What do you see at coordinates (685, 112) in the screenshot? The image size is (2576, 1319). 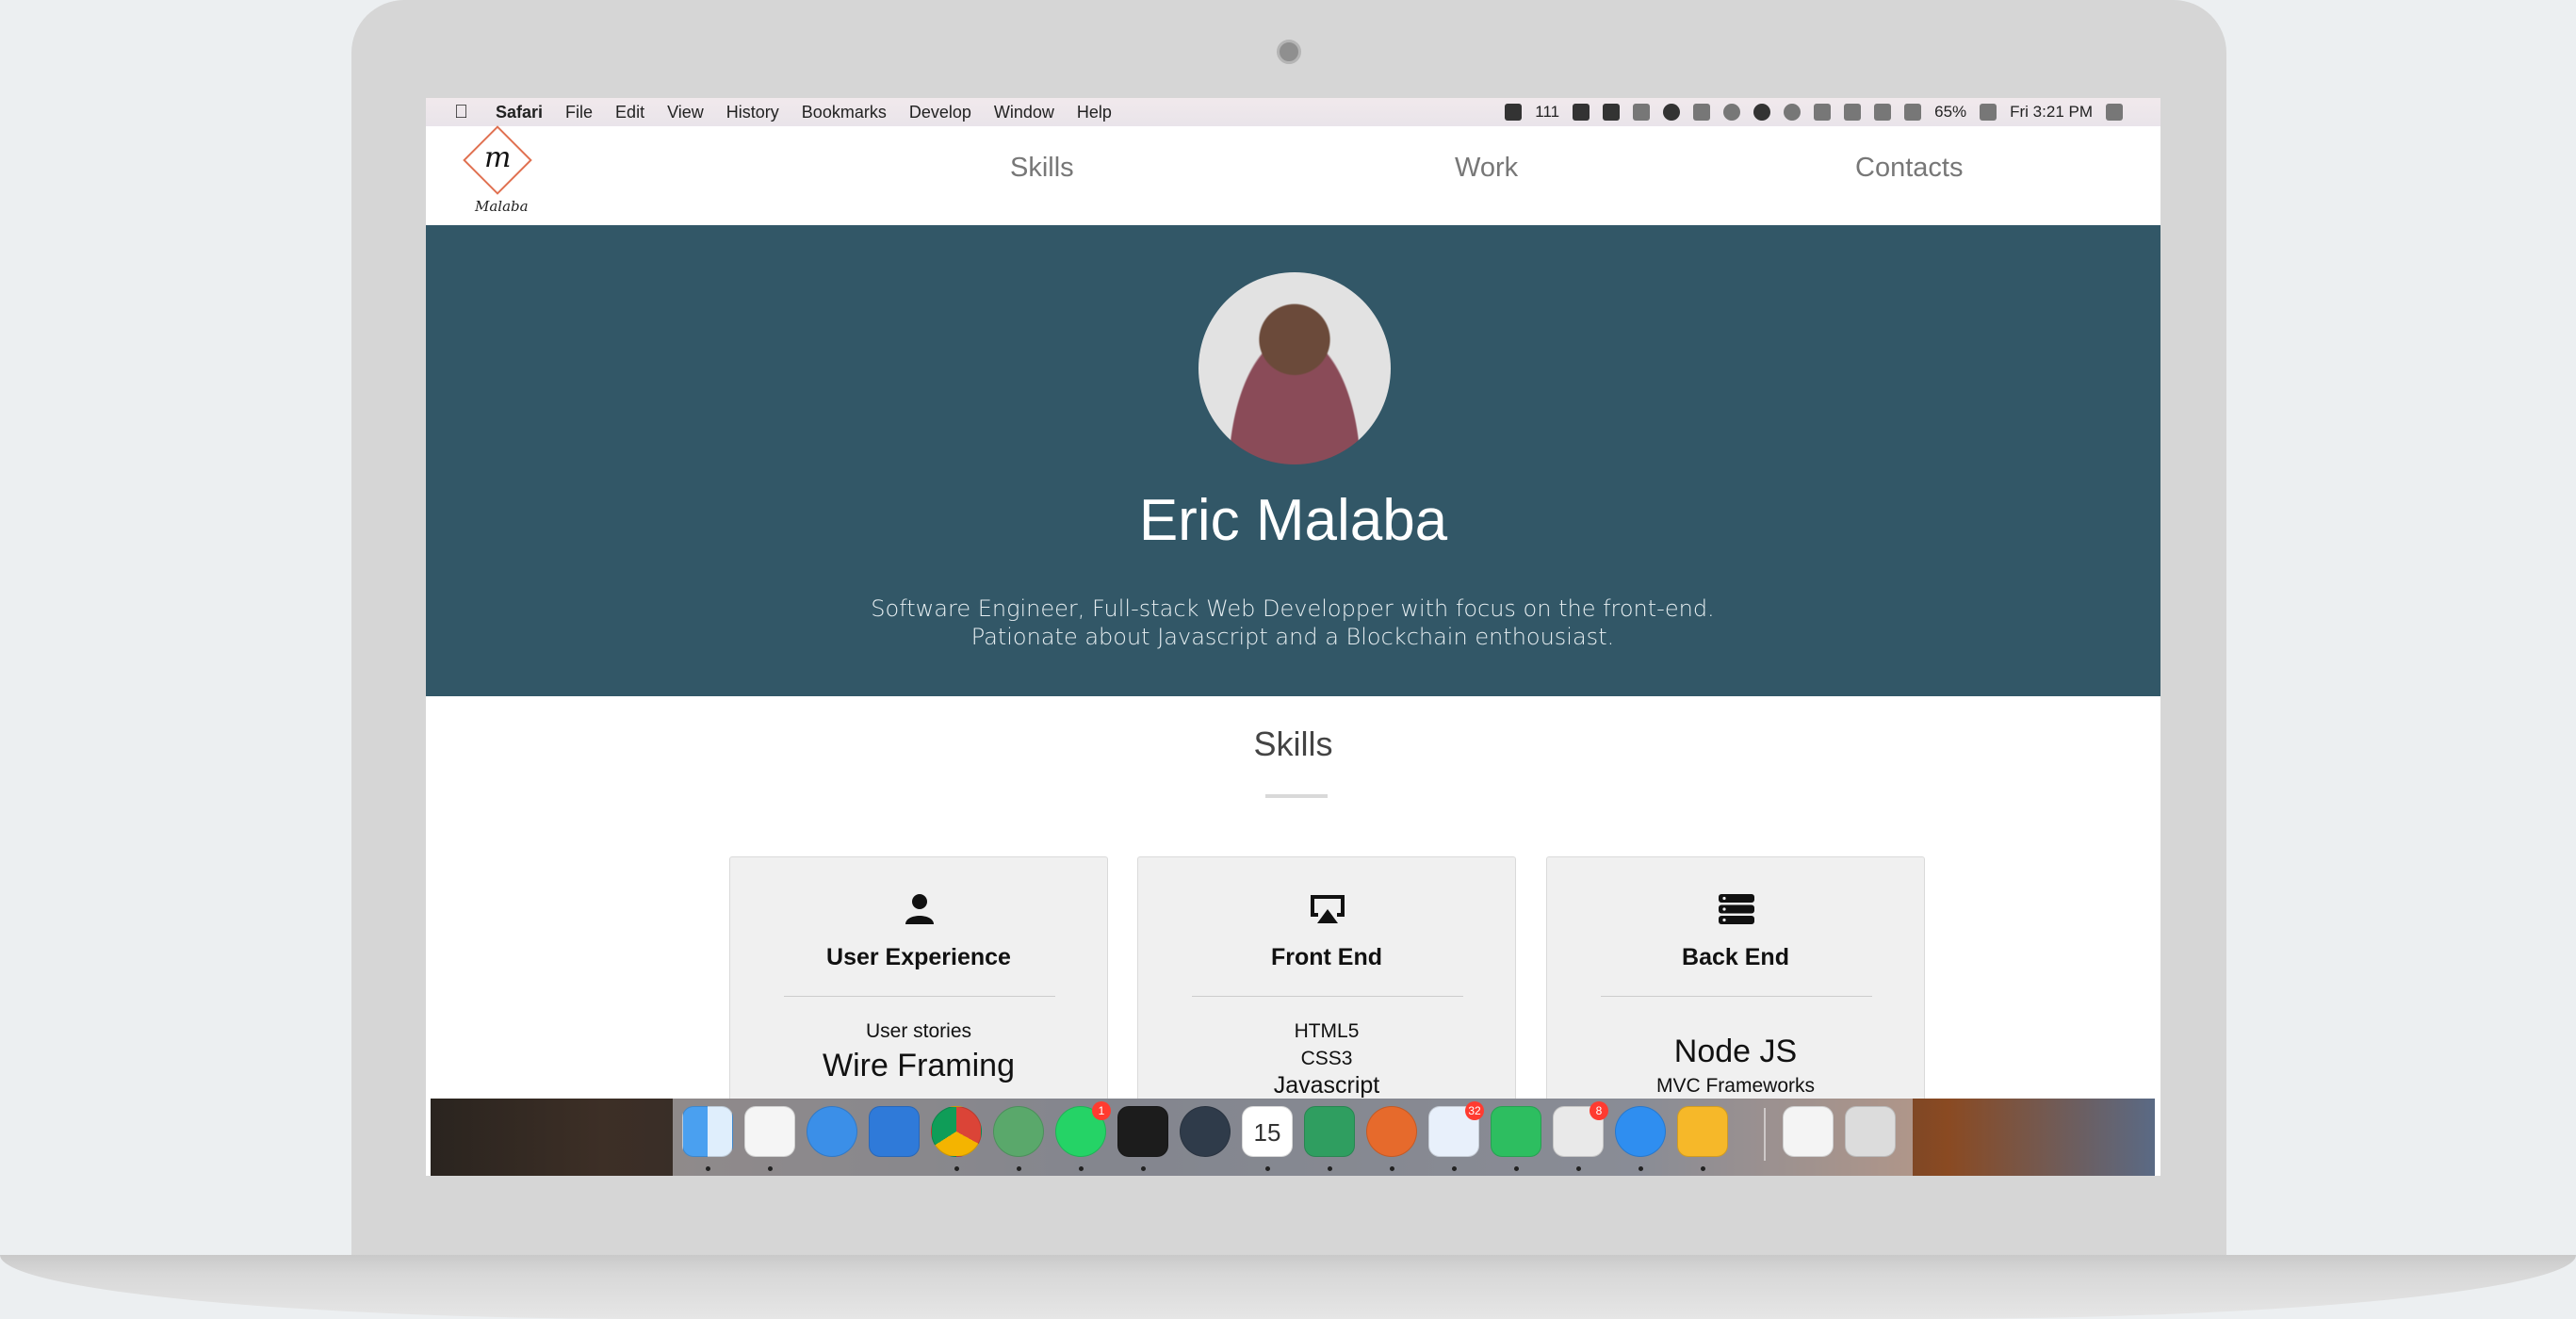 I see `menu-view: View` at bounding box center [685, 112].